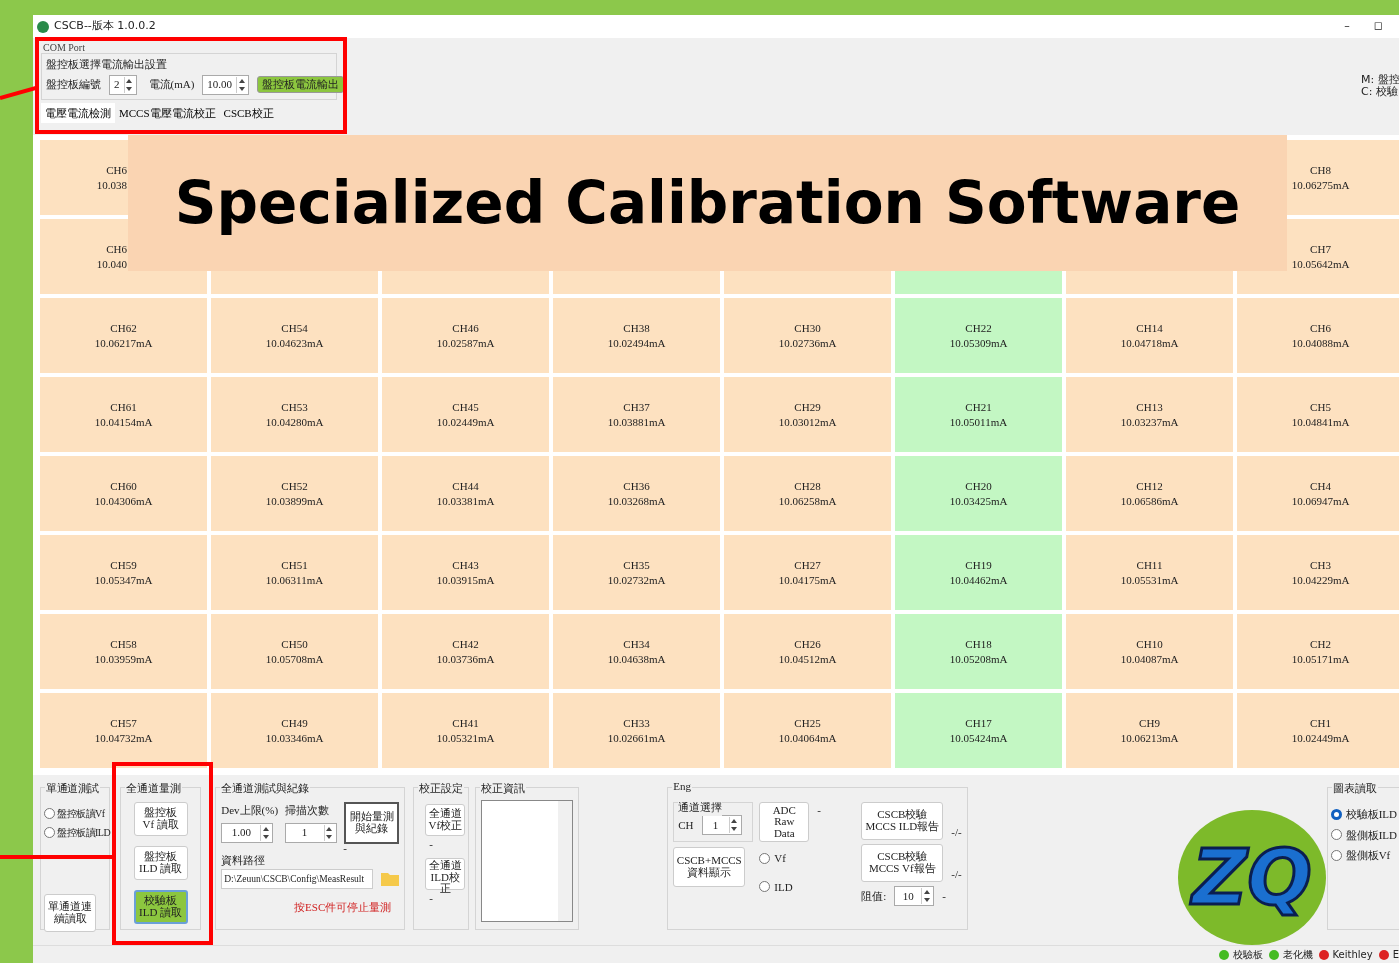 The height and width of the screenshot is (963, 1399). What do you see at coordinates (1149, 421) in the screenshot?
I see `channel-value: 10.03237mA` at bounding box center [1149, 421].